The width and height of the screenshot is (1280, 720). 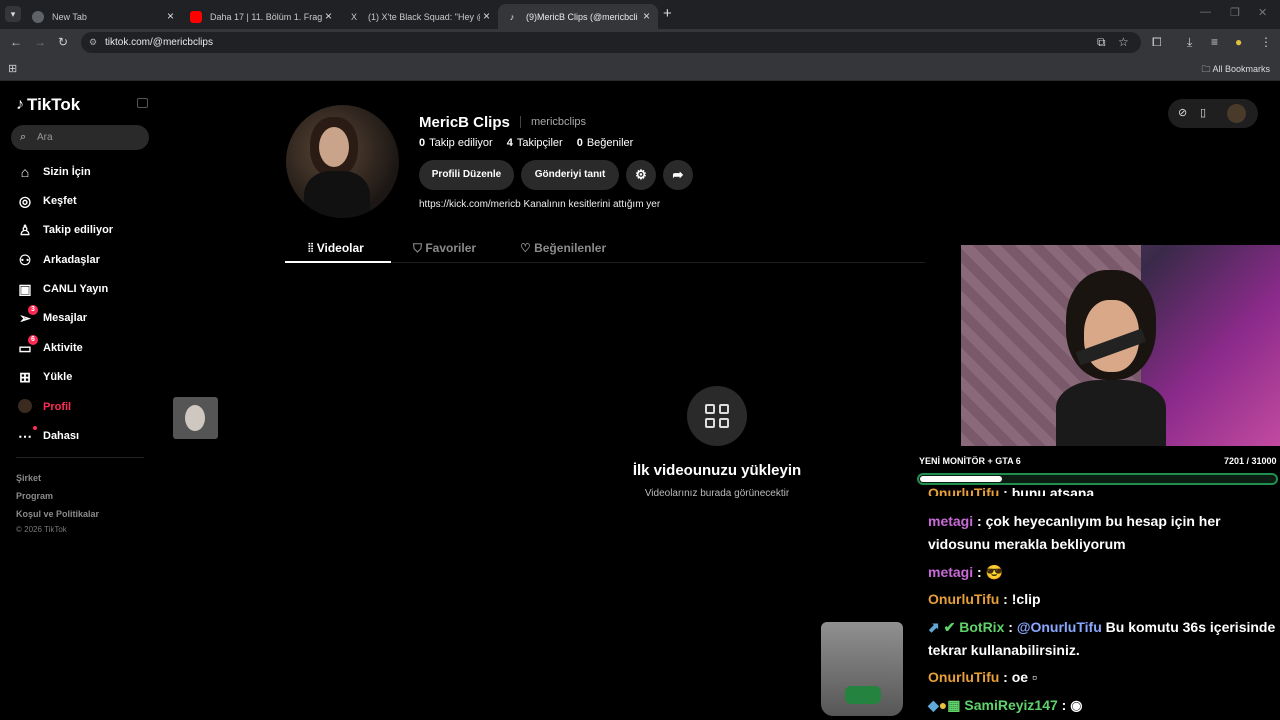 I want to click on sidebar-item-label: Aktivite, so click(x=63, y=348).